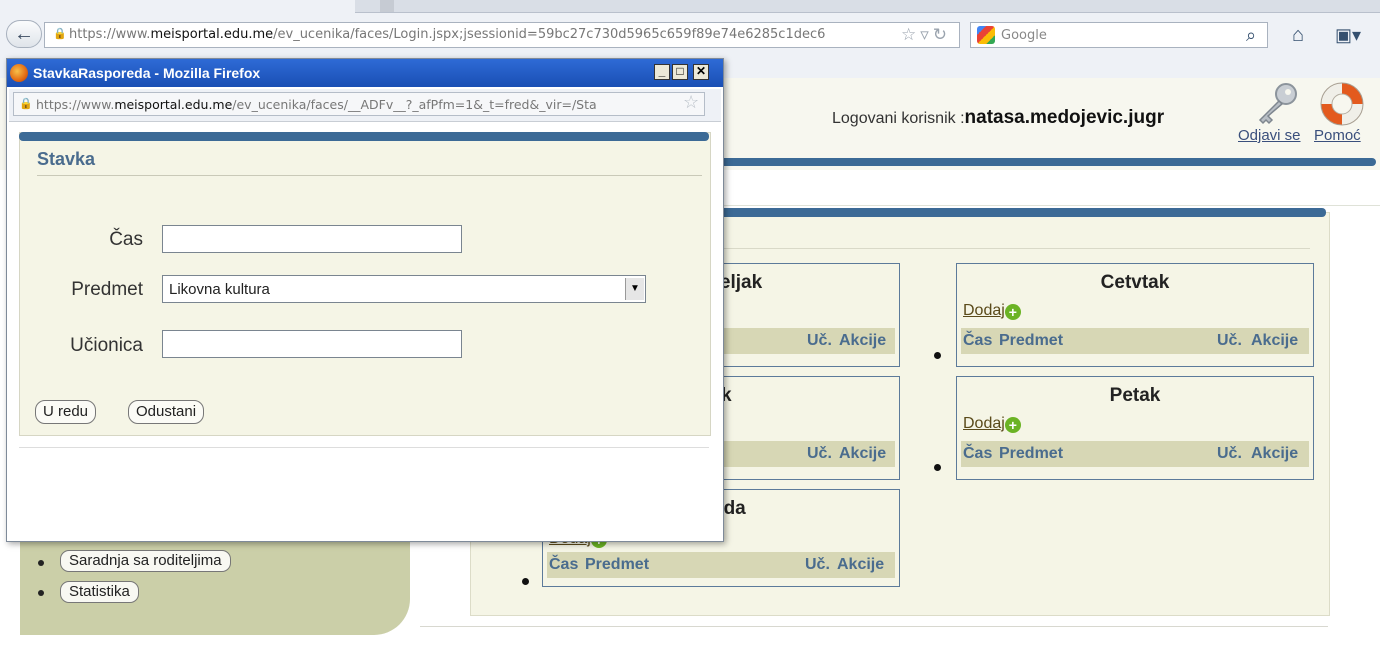 The width and height of the screenshot is (1380, 653). What do you see at coordinates (1024, 35) in the screenshot?
I see `search-placeholder: Google` at bounding box center [1024, 35].